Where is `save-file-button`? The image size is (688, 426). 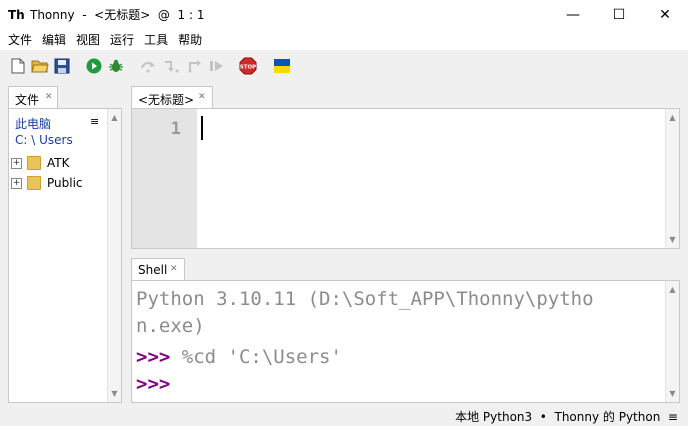
save-file-button is located at coordinates (62, 66).